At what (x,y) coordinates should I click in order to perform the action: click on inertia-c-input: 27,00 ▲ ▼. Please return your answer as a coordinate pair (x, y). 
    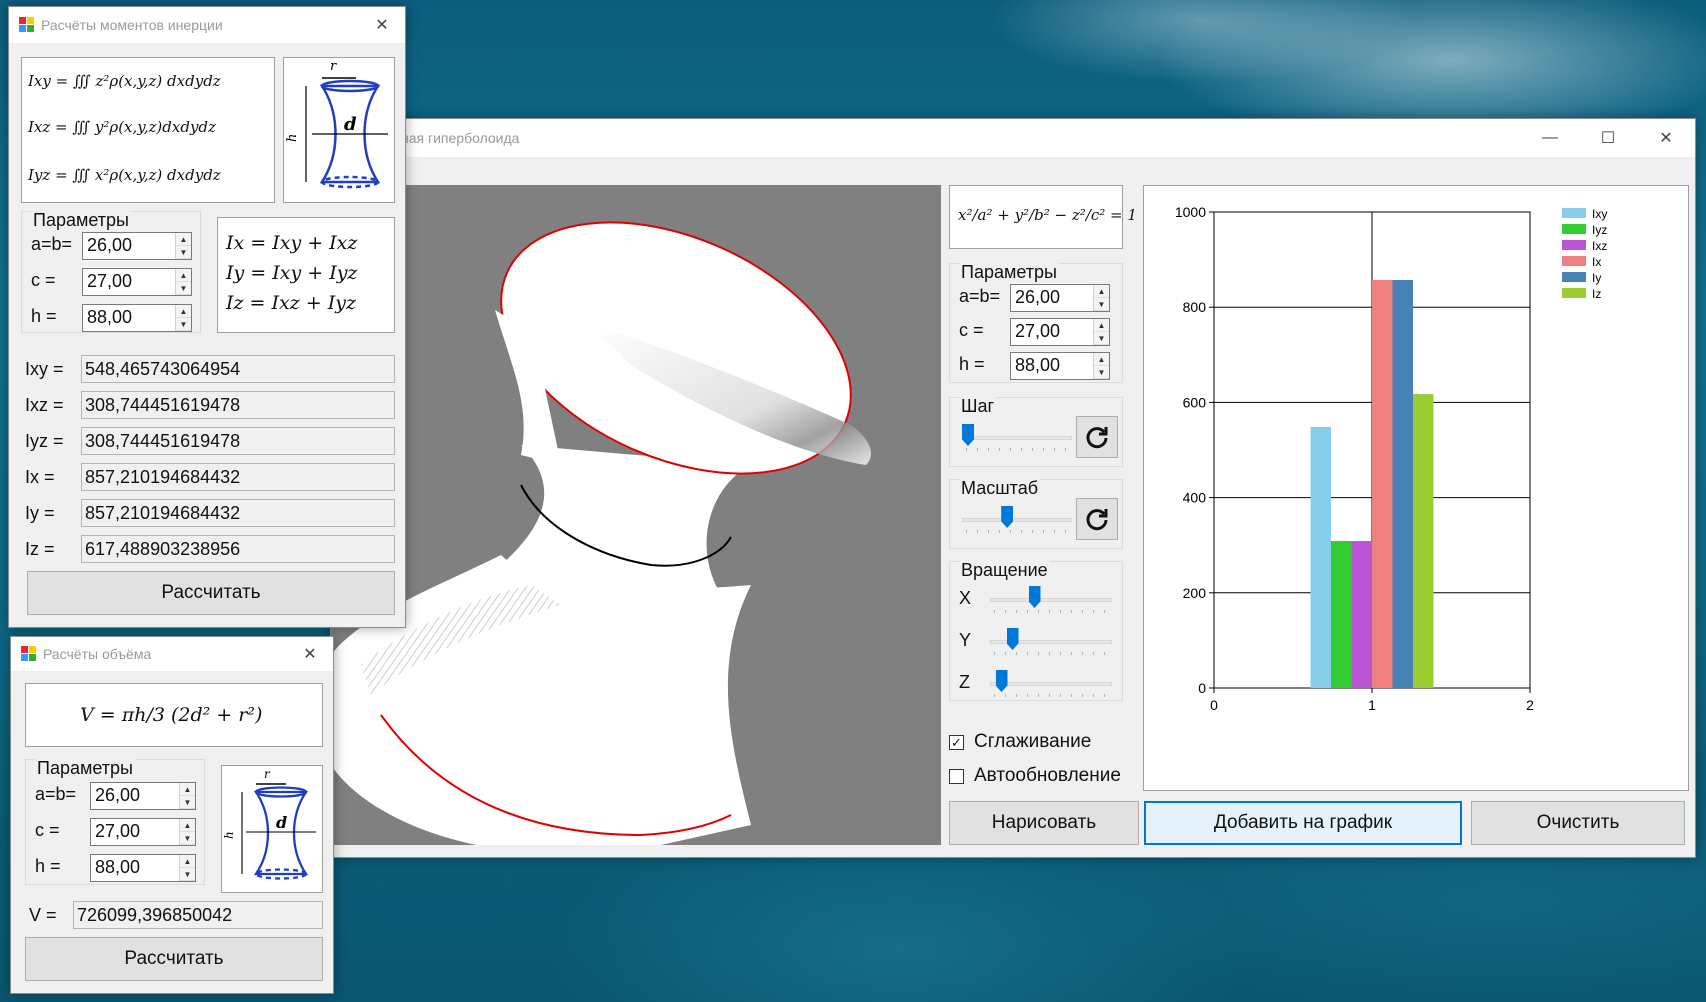
    Looking at the image, I should click on (137, 282).